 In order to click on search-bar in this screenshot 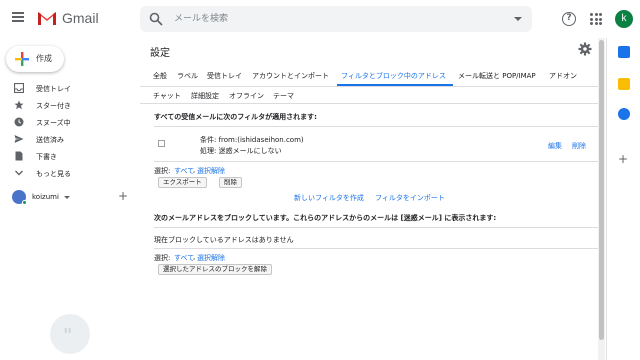, I will do `click(336, 19)`.